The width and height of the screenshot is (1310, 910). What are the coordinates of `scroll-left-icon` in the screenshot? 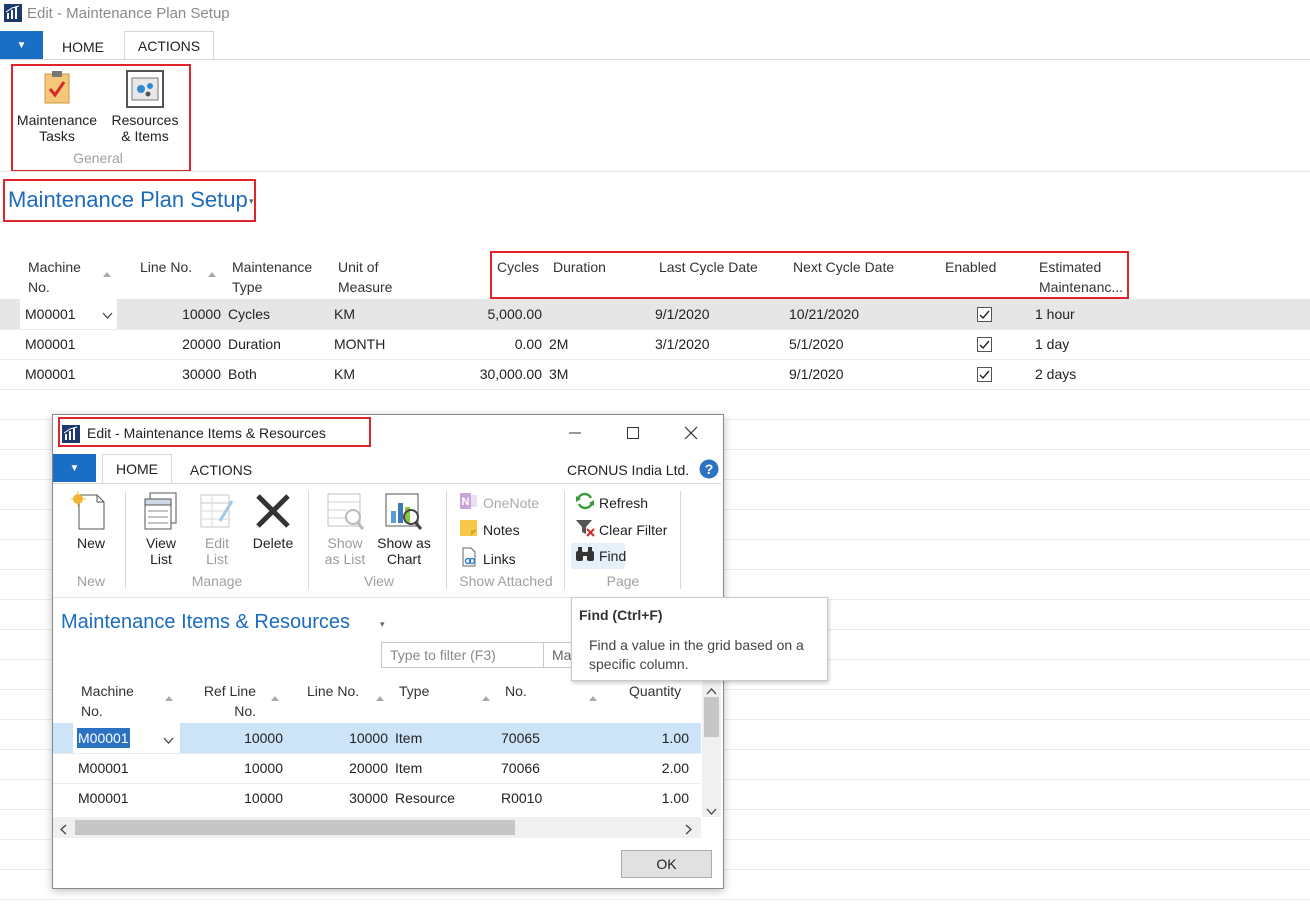 It's located at (63, 830).